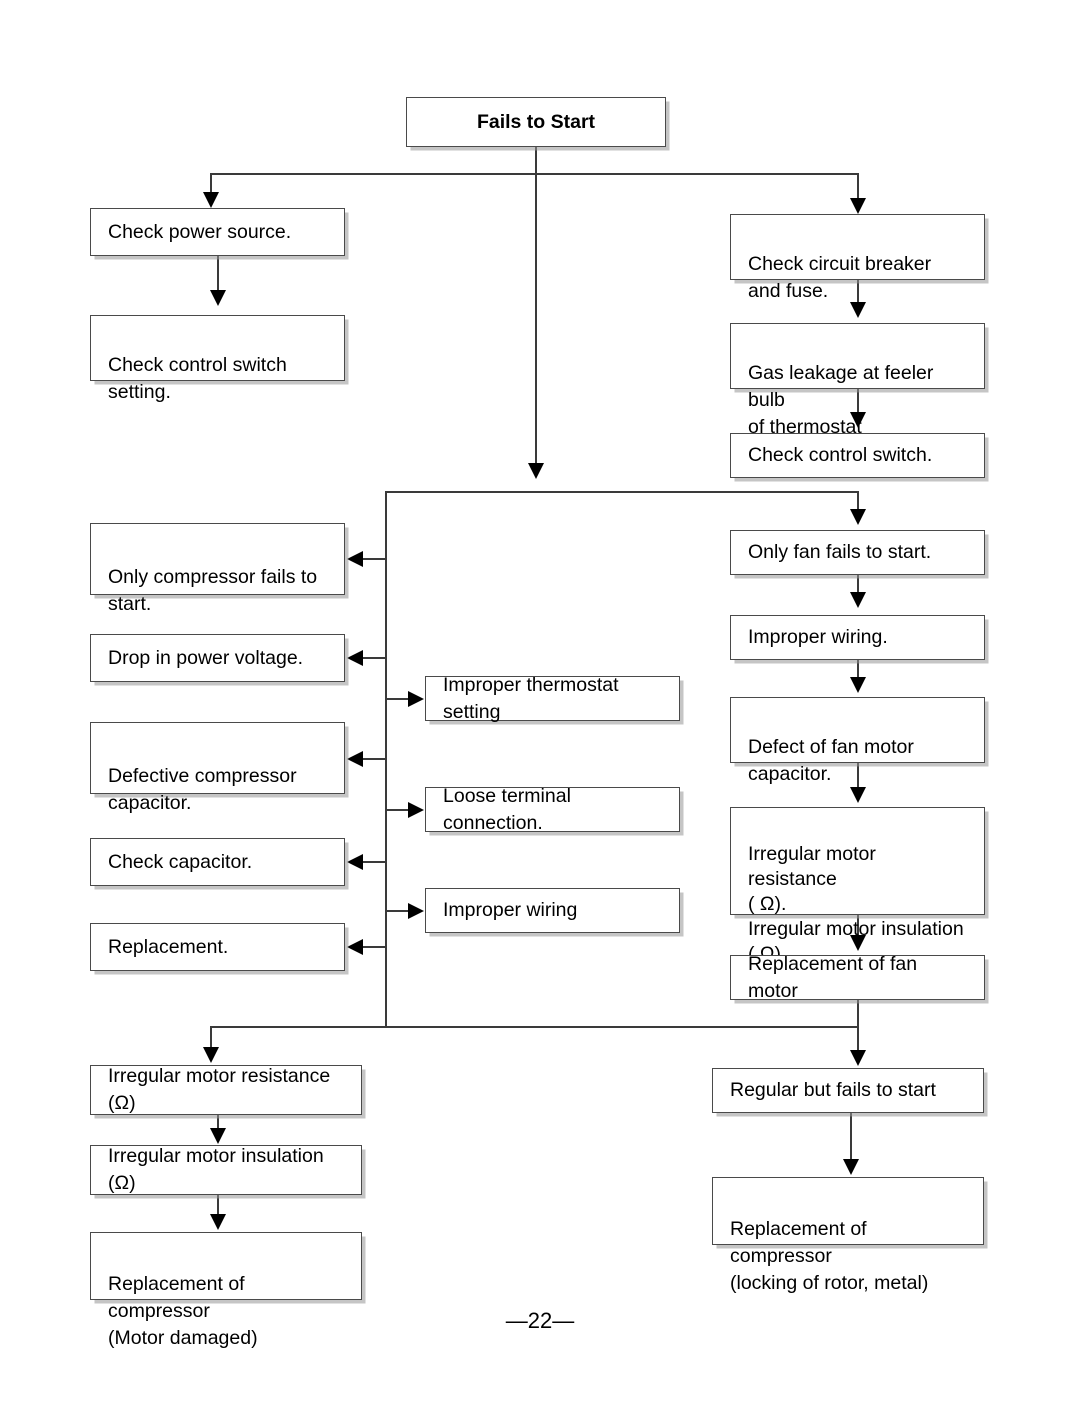 This screenshot has height=1405, width=1080. I want to click on node-label: Only compressor fails to start., so click(213, 590).